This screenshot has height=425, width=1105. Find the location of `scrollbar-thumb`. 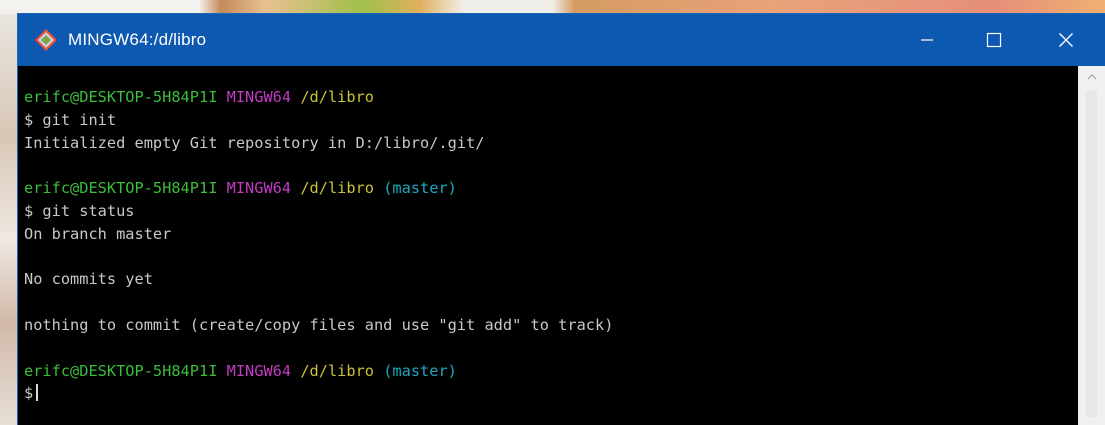

scrollbar-thumb is located at coordinates (1091, 254).